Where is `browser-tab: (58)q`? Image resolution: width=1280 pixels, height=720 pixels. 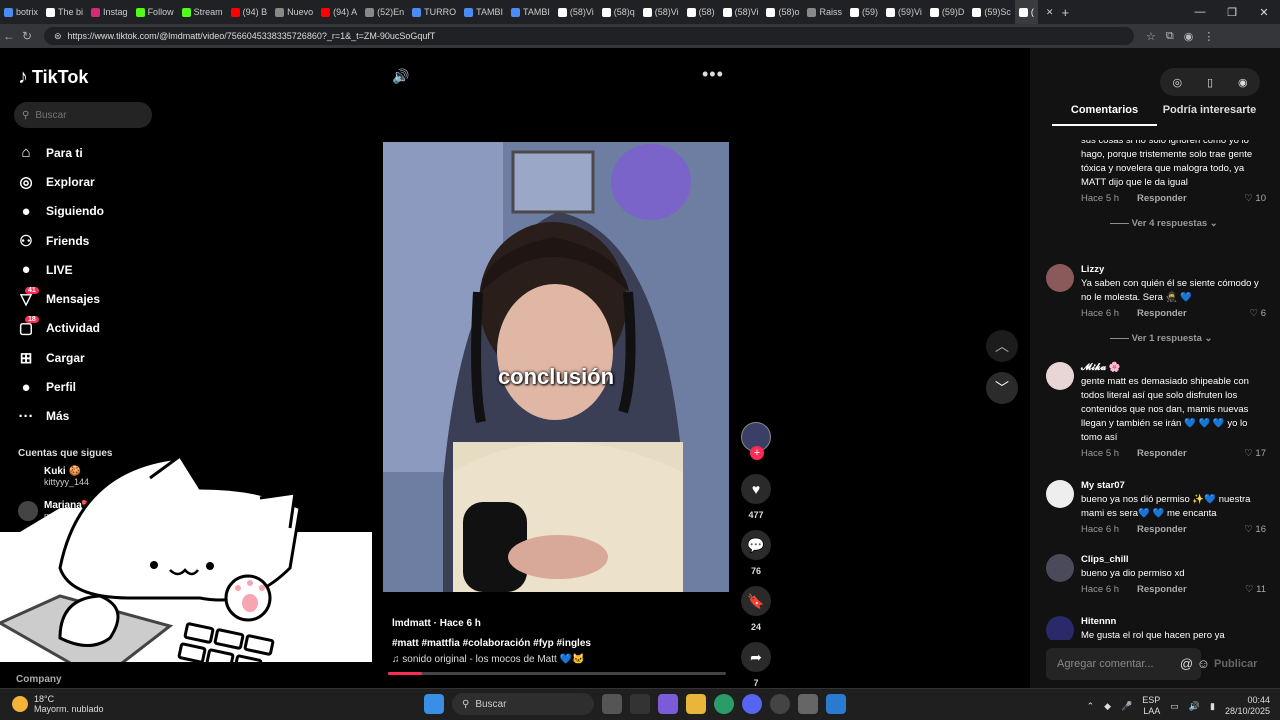
browser-tab: (58)q is located at coordinates (618, 12).